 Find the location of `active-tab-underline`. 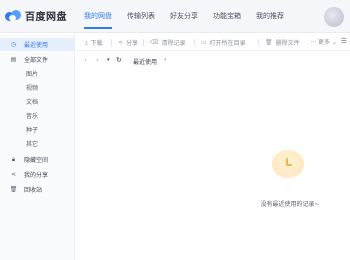

active-tab-underline is located at coordinates (98, 28).